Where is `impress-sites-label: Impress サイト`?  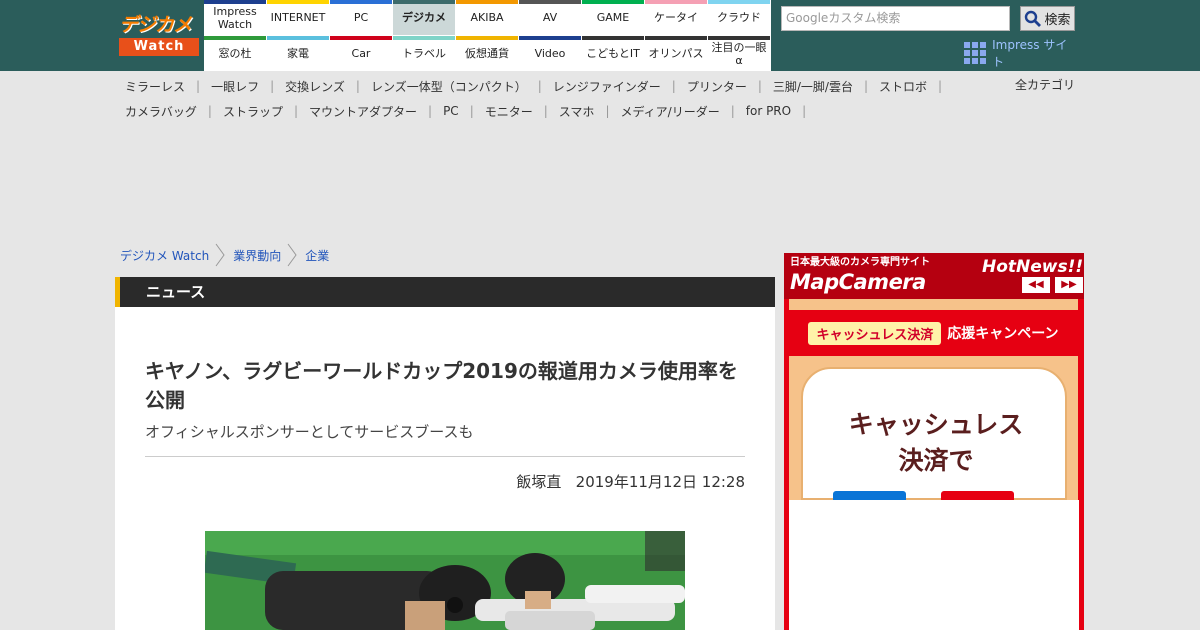 impress-sites-label: Impress サイト is located at coordinates (1030, 53).